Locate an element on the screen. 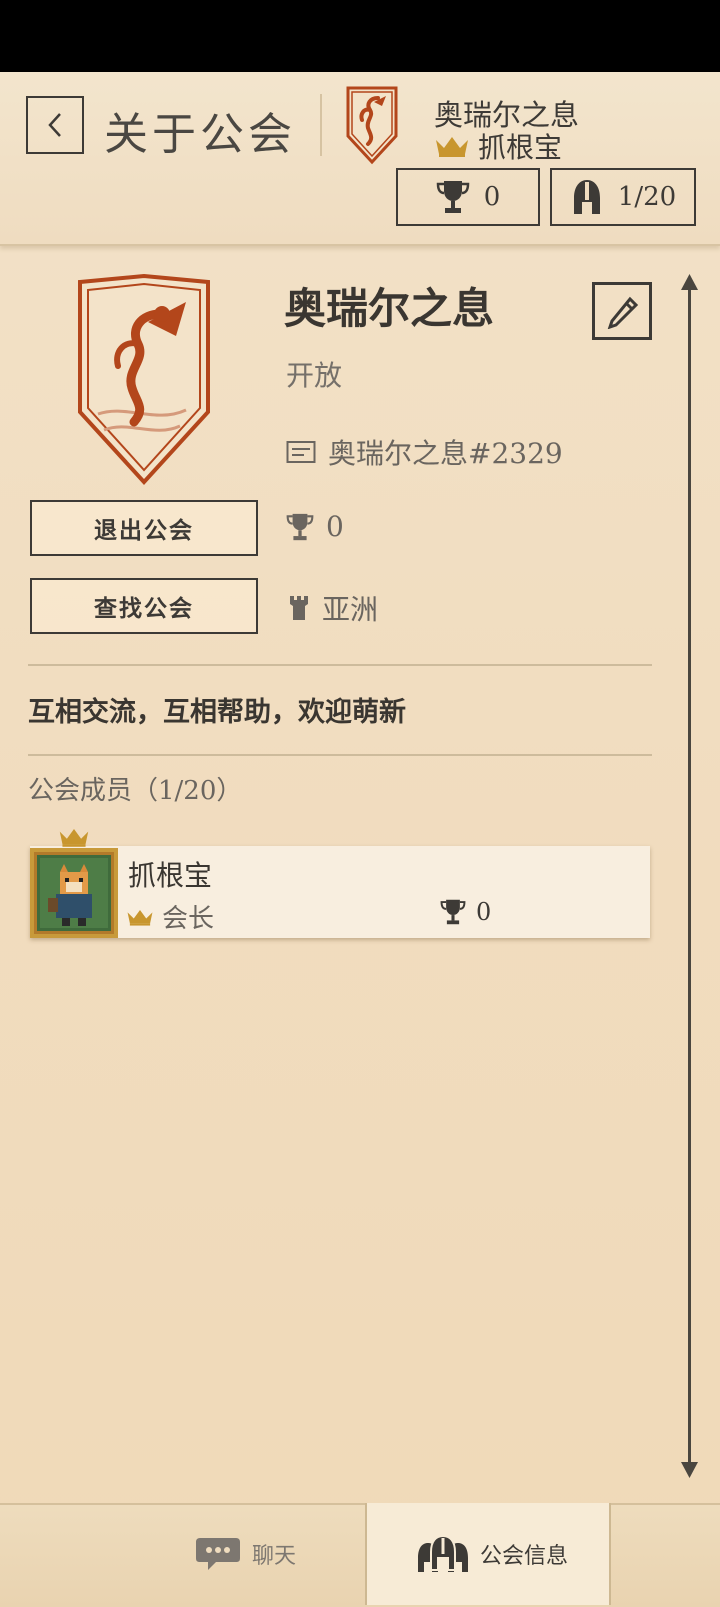 Image resolution: width=720 pixels, height=1607 pixels. back-button is located at coordinates (55, 125).